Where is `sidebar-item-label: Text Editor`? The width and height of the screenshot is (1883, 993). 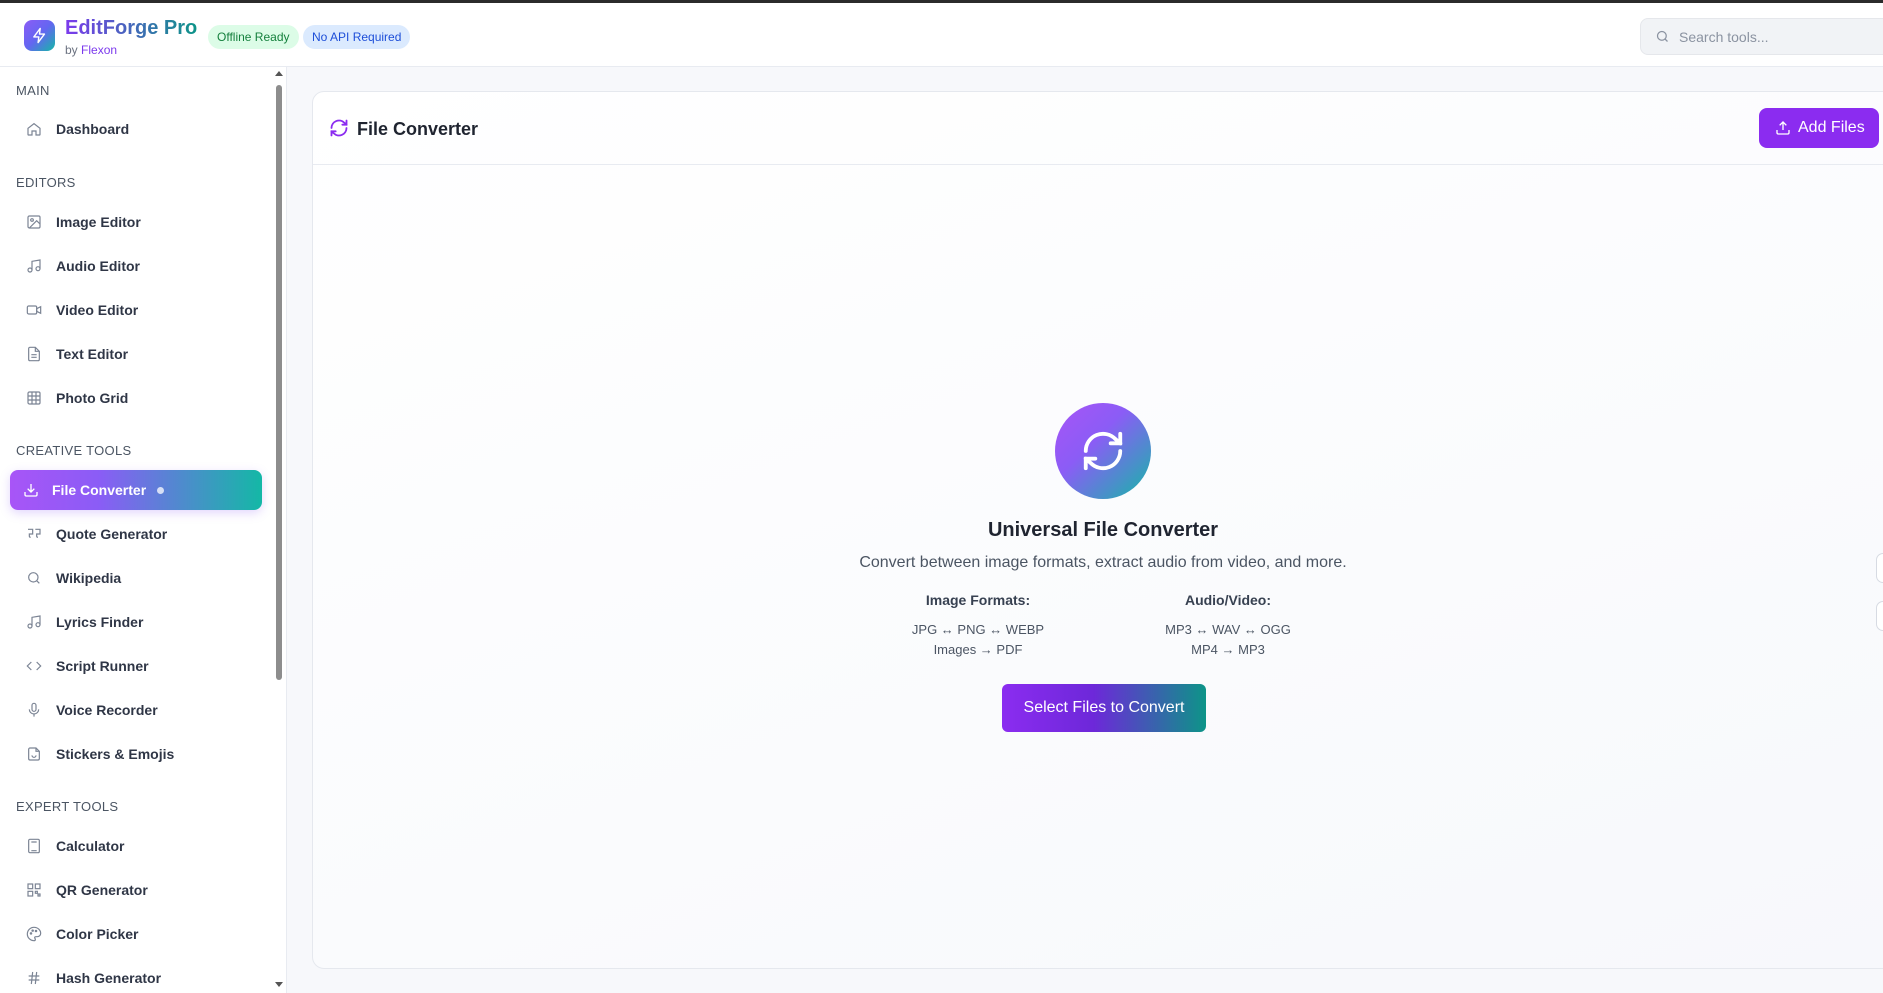
sidebar-item-label: Text Editor is located at coordinates (92, 354).